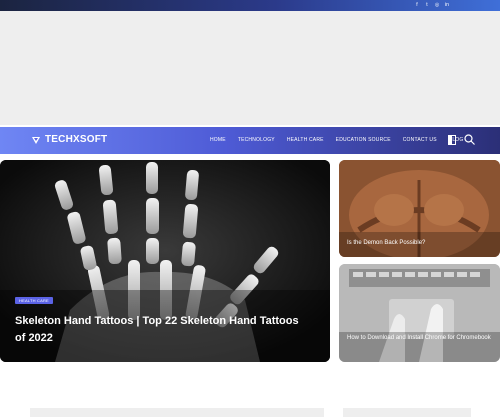  I want to click on search-icon, so click(469, 139).